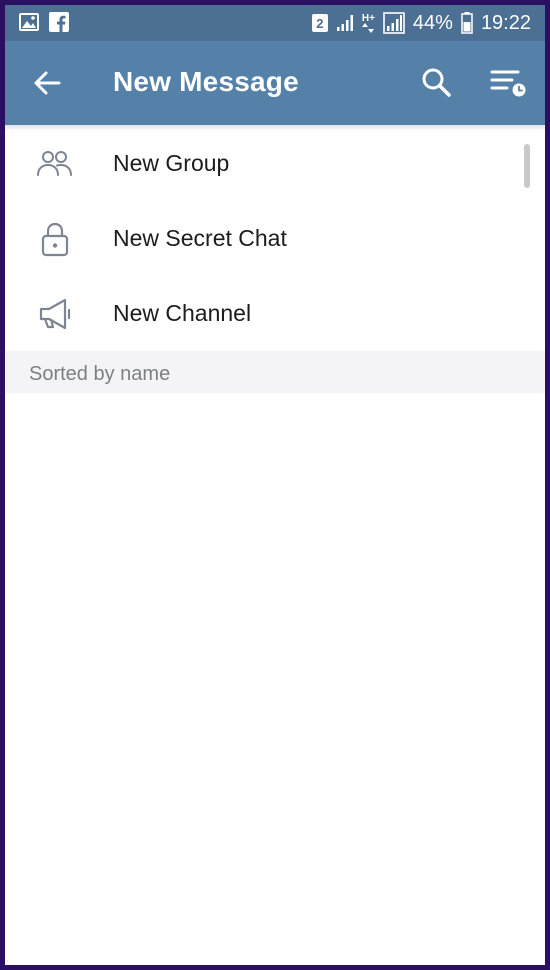 The image size is (550, 970). What do you see at coordinates (182, 313) in the screenshot?
I see `menu-item-label: New Channel` at bounding box center [182, 313].